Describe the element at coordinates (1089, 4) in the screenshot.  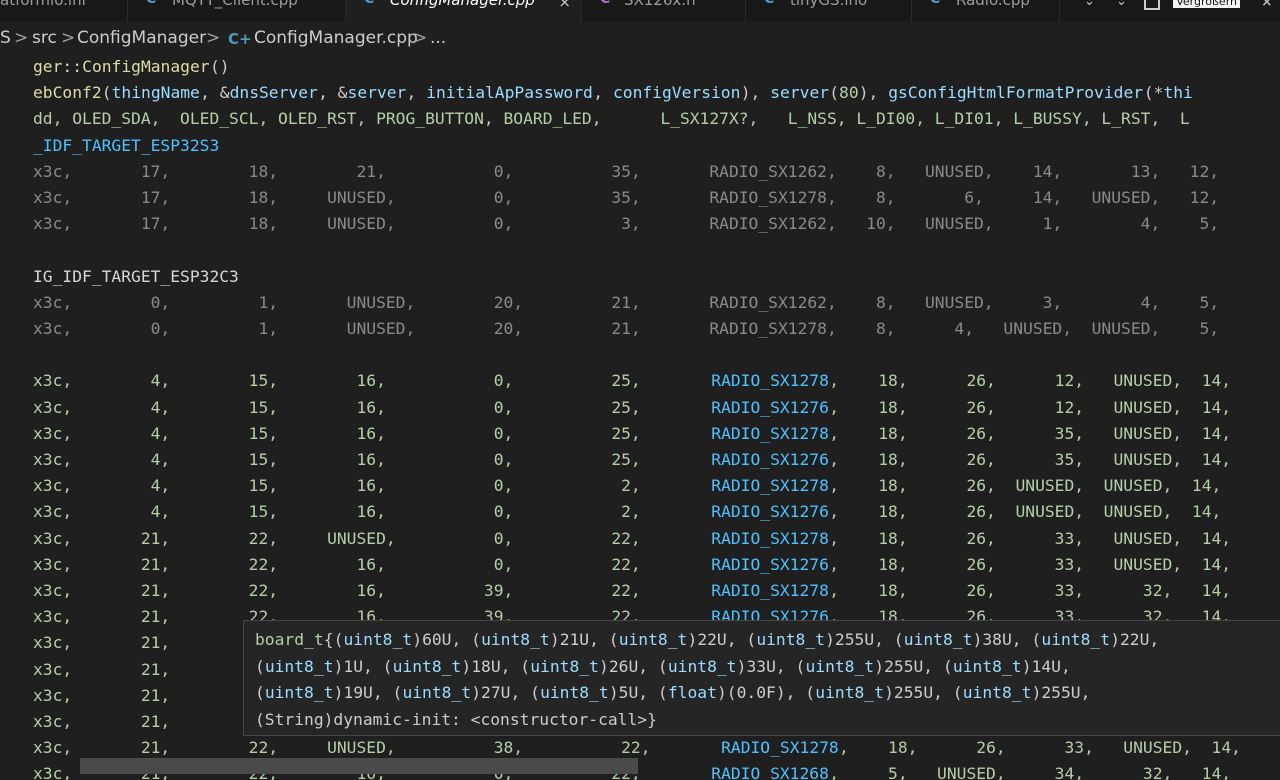
I see `chevron-down-icon: ⌄` at that location.